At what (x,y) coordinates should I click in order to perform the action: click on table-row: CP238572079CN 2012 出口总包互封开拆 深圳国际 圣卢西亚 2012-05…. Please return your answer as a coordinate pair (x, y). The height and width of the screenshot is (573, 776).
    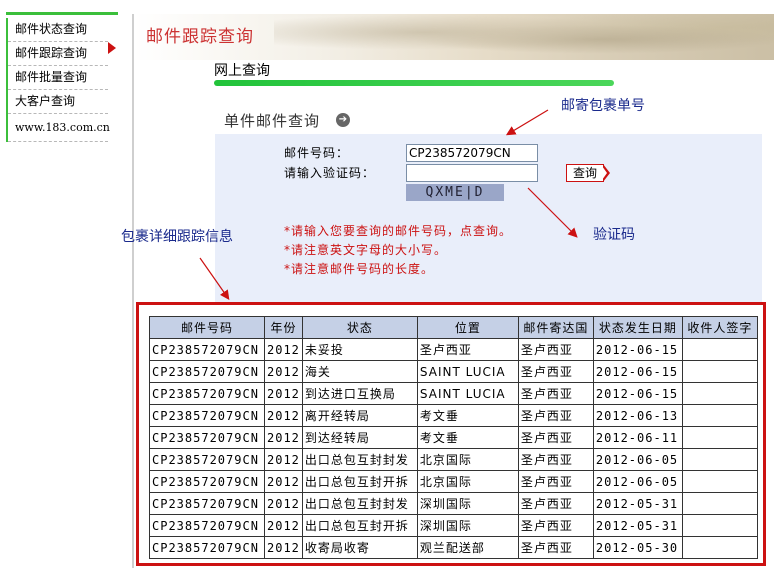
    Looking at the image, I should click on (453, 525).